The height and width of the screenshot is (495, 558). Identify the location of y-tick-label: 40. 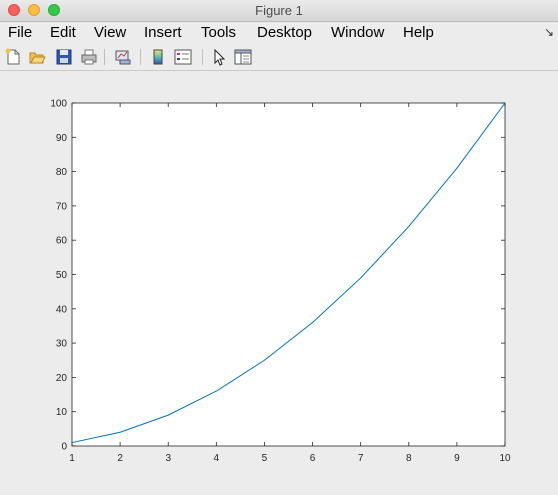
(62, 309).